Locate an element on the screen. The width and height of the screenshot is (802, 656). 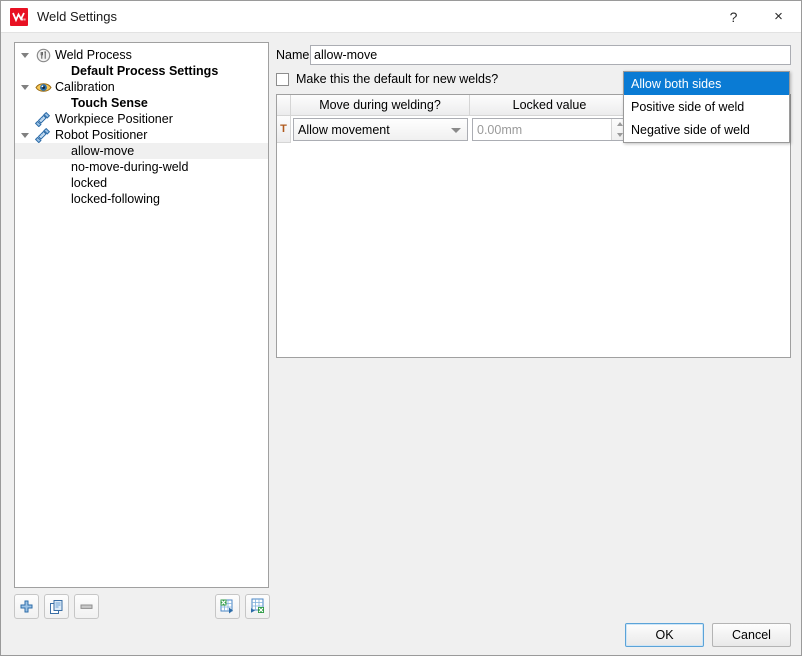
eye-icon is located at coordinates (43, 87).